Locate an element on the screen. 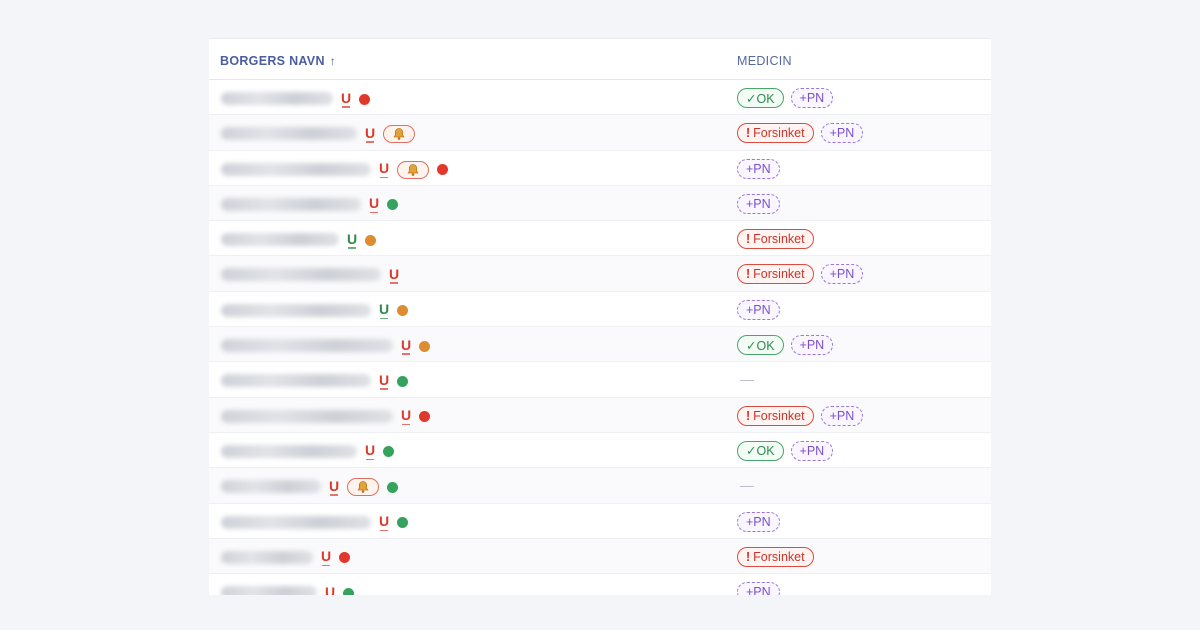 This screenshot has height=630, width=1200. column-header-medicine: MEDICIN is located at coordinates (764, 61).